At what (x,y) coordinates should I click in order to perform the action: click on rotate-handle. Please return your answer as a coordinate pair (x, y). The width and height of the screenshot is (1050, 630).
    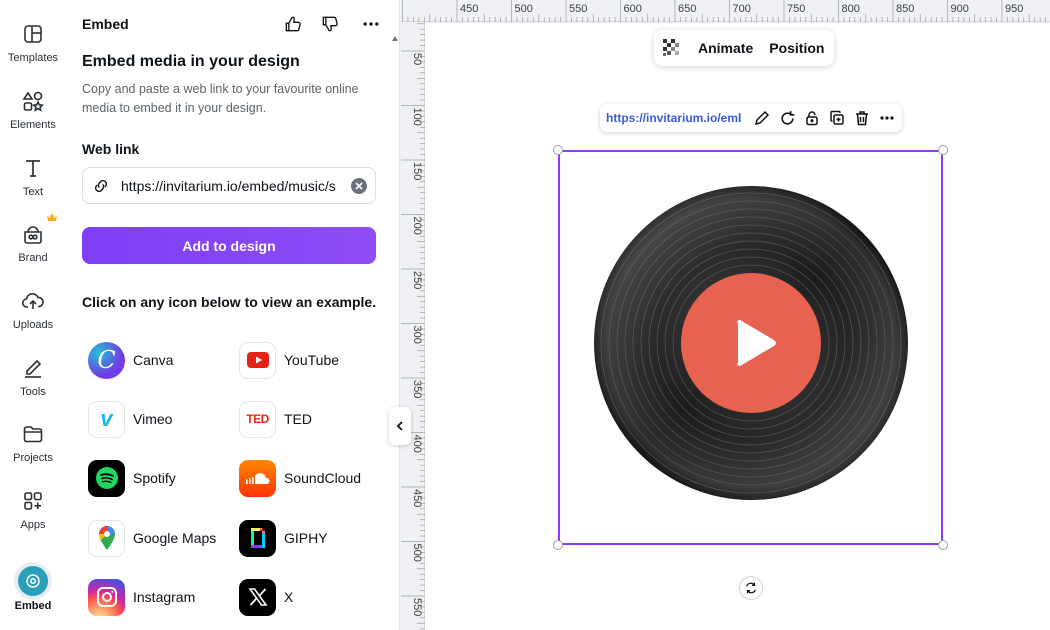
    Looking at the image, I should click on (751, 588).